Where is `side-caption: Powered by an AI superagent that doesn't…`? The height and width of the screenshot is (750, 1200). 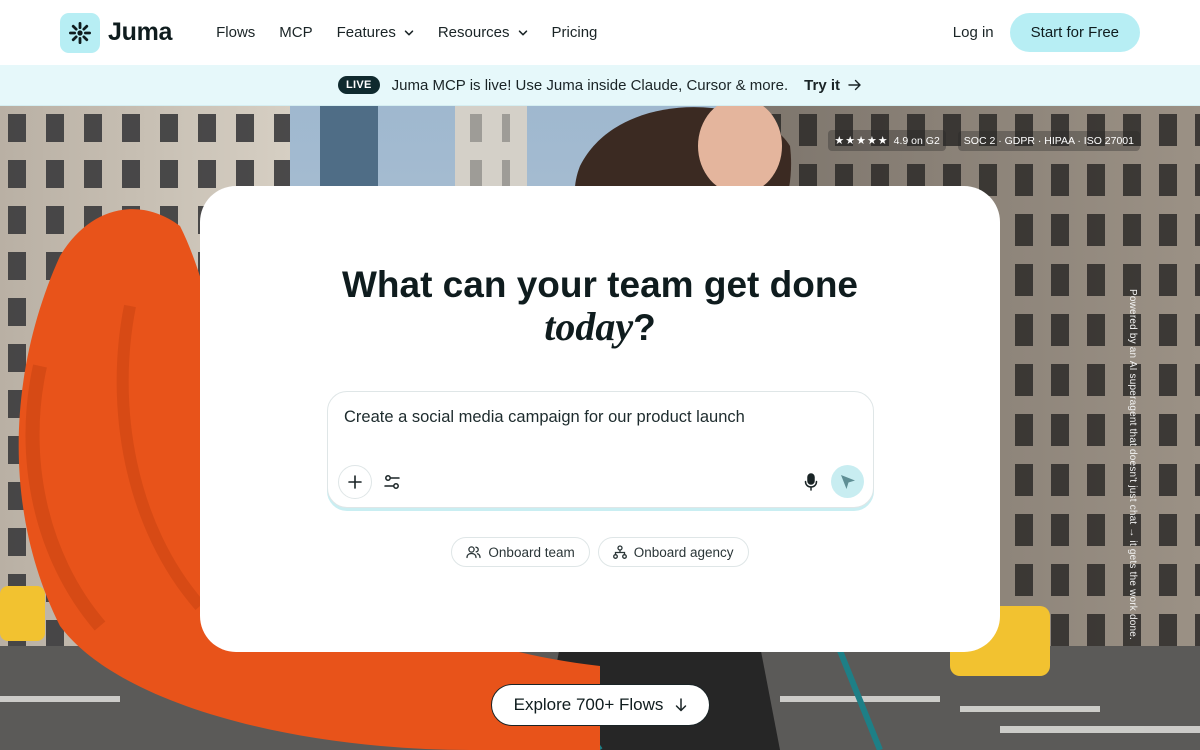
side-caption: Powered by an AI superagent that doesn't… is located at coordinates (1131, 474).